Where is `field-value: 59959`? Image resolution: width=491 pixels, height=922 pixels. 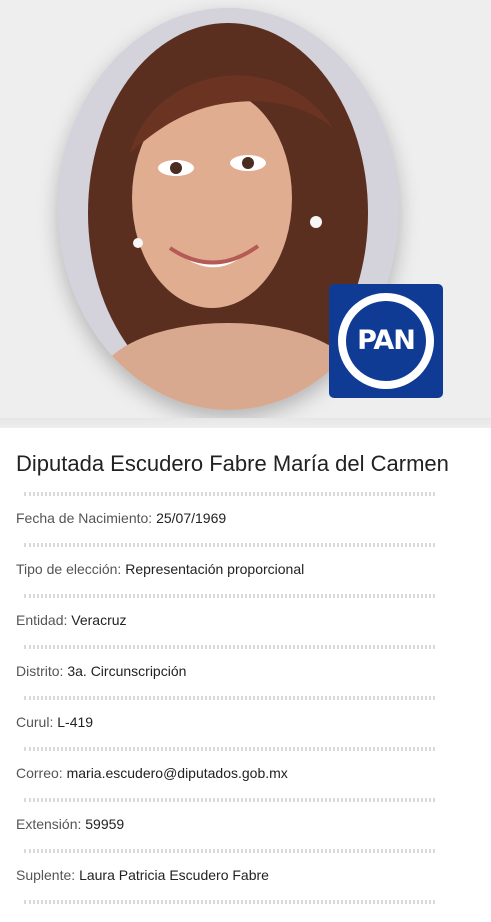
field-value: 59959 is located at coordinates (105, 824).